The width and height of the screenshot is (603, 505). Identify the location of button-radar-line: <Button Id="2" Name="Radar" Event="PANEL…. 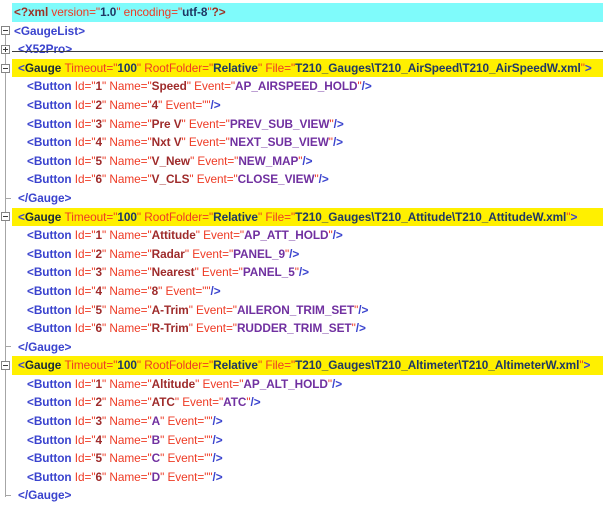
(301, 254).